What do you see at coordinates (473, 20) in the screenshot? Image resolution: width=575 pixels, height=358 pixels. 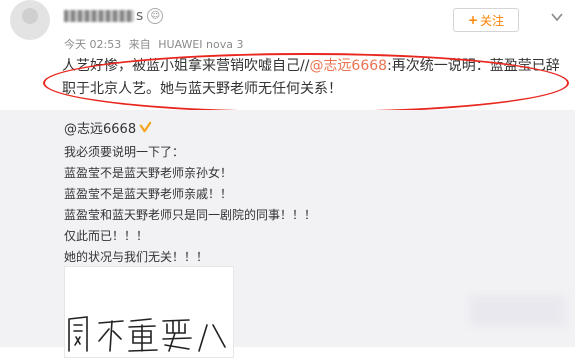 I see `plus-icon: +` at bounding box center [473, 20].